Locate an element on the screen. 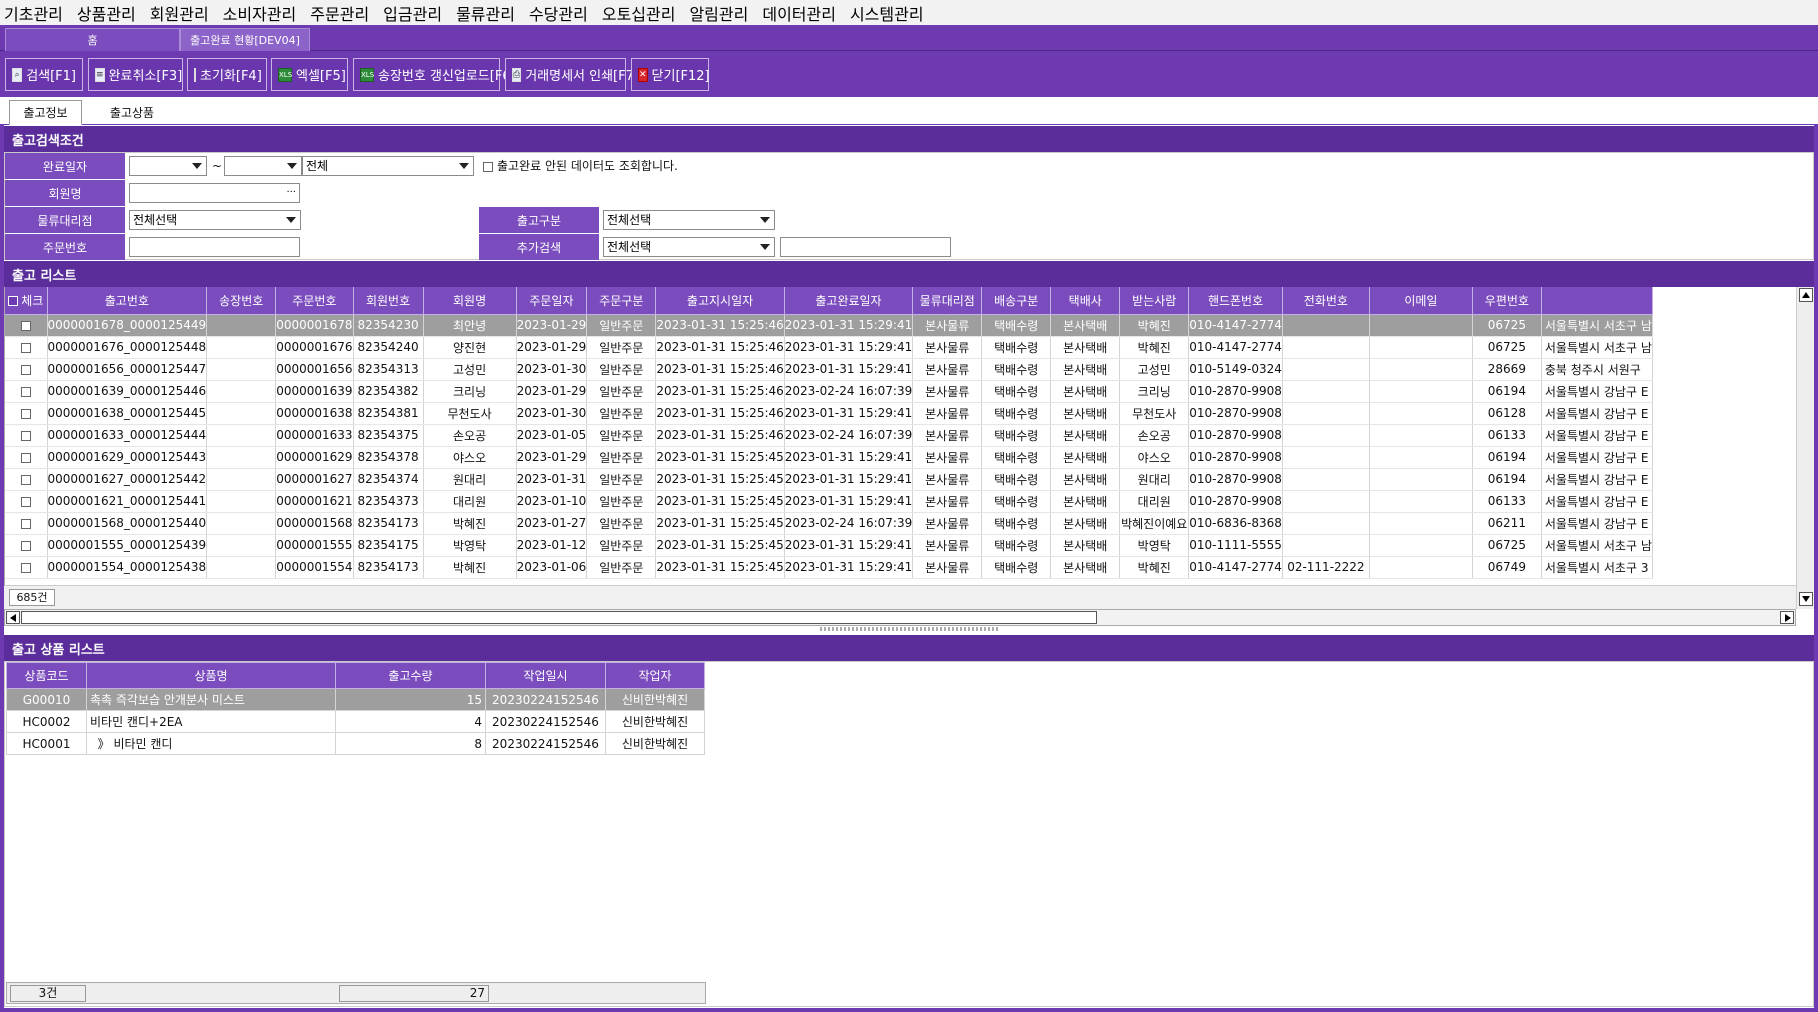 The width and height of the screenshot is (1818, 1012). complete-date-to-select is located at coordinates (263, 166).